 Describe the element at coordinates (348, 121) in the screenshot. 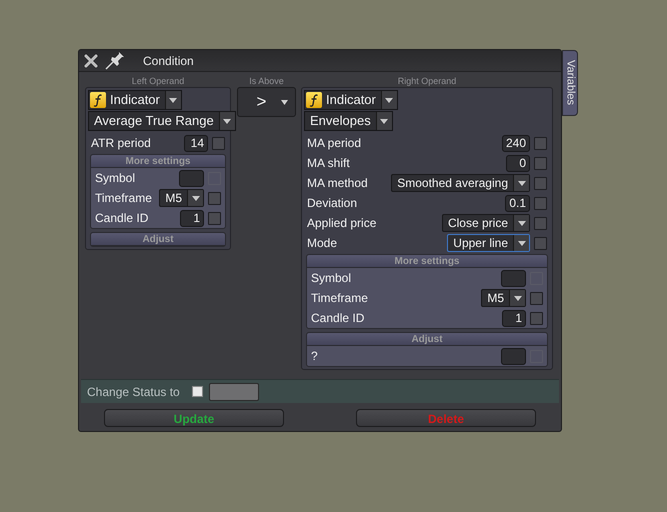

I see `study-dropdown: Envelopes` at that location.